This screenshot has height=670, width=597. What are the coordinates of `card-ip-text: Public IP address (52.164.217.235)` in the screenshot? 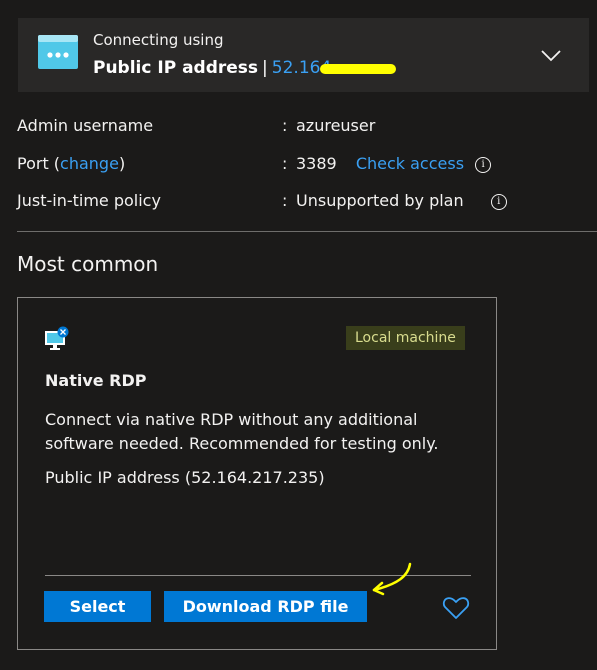 It's located at (185, 477).